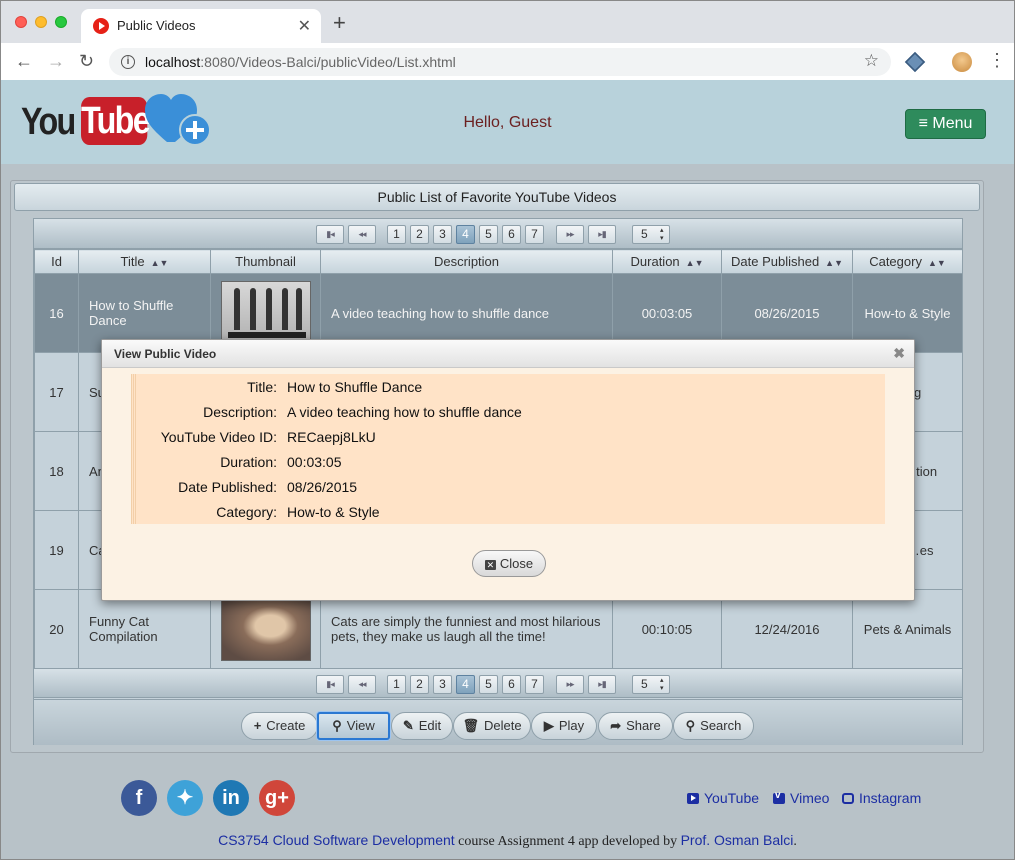 Image resolution: width=1015 pixels, height=860 pixels. What do you see at coordinates (723, 798) in the screenshot?
I see `youtube-link: YouTube` at bounding box center [723, 798].